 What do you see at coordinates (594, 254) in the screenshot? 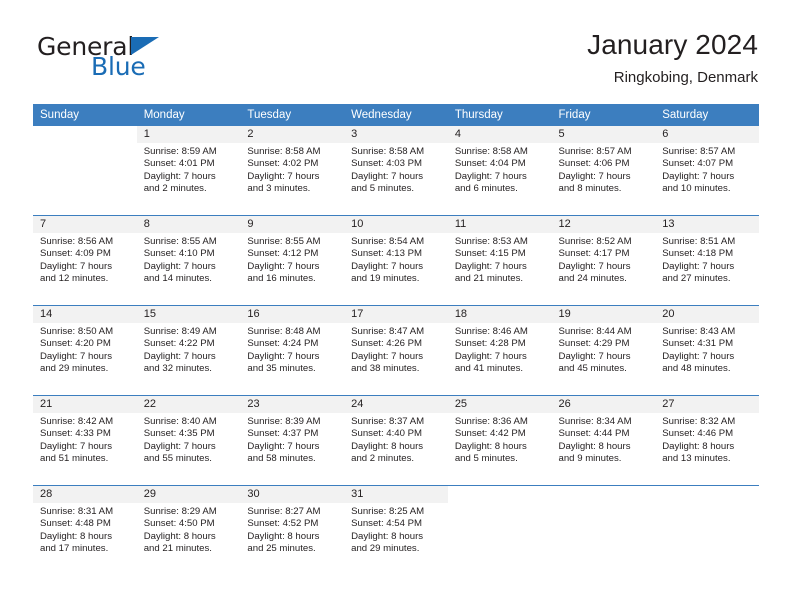
I see `sunset-text: Sunset: 4:17 PM` at bounding box center [594, 254].